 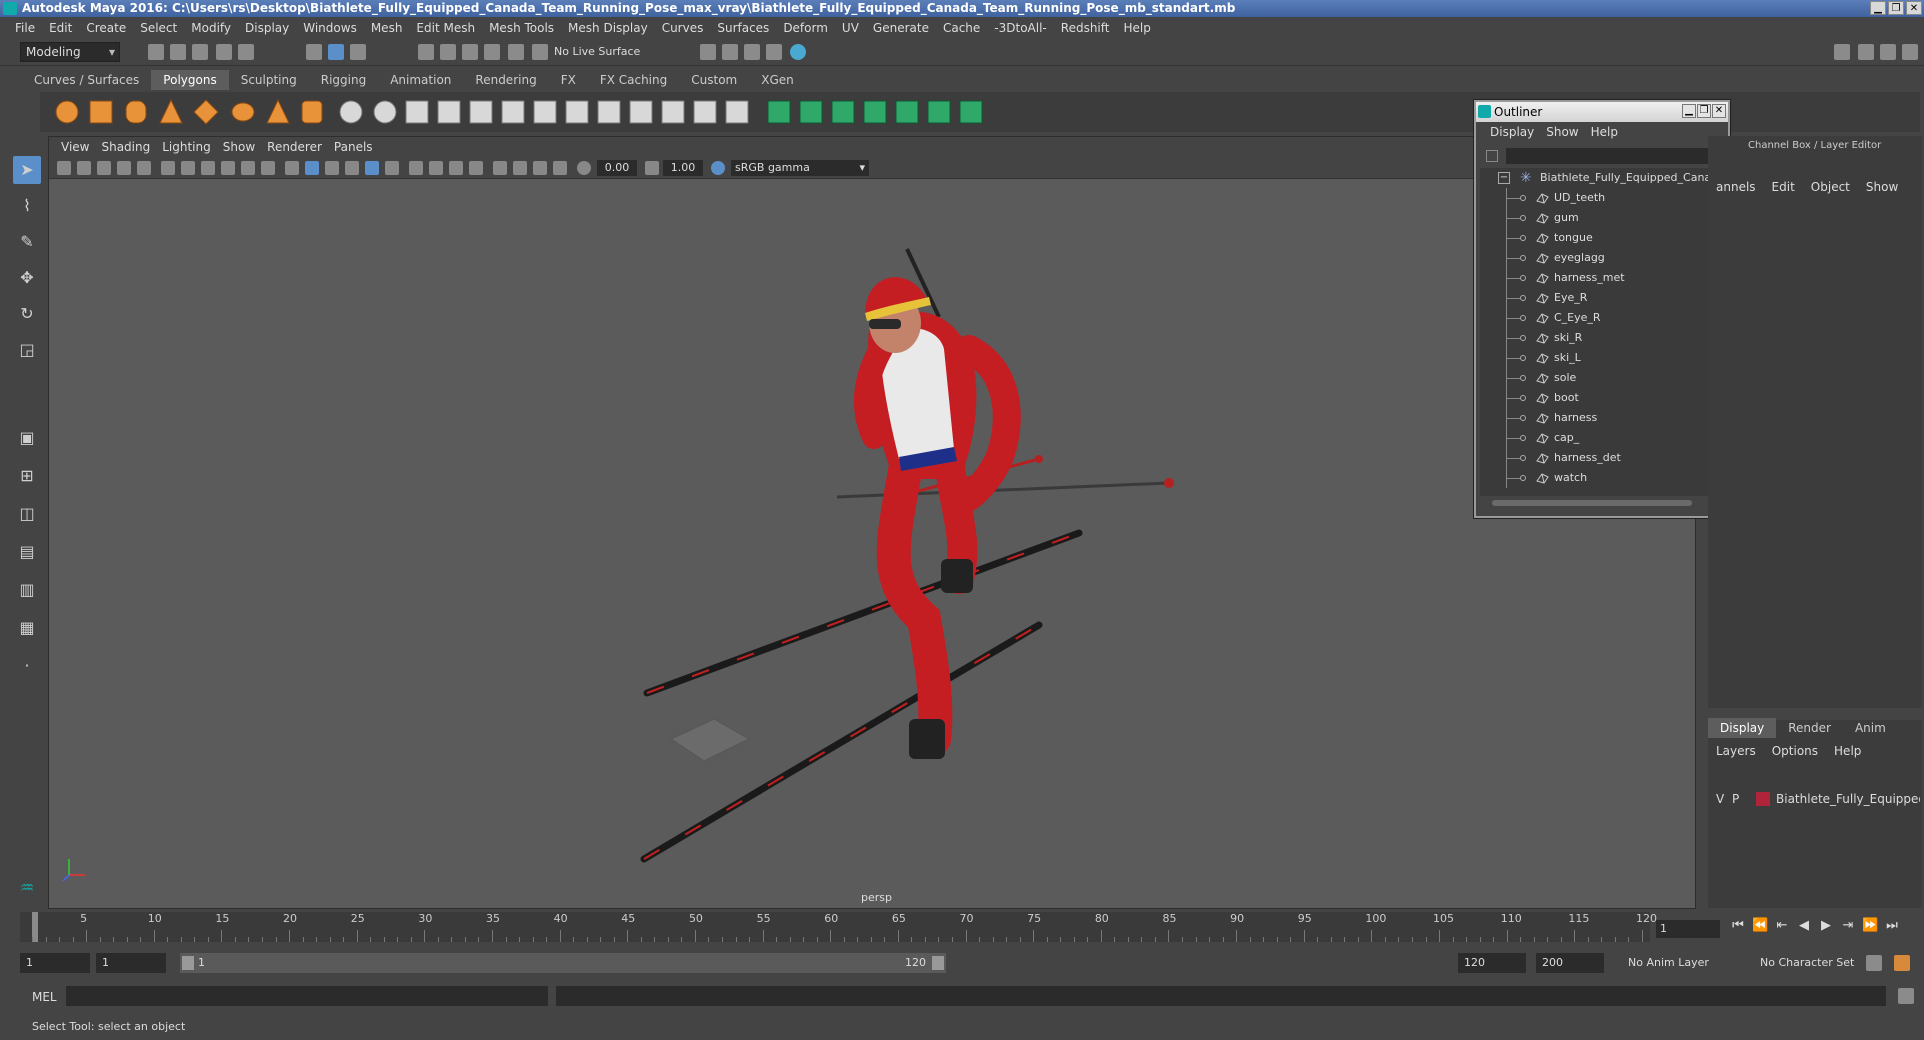 I want to click on open-scene-icon, so click(x=178, y=52).